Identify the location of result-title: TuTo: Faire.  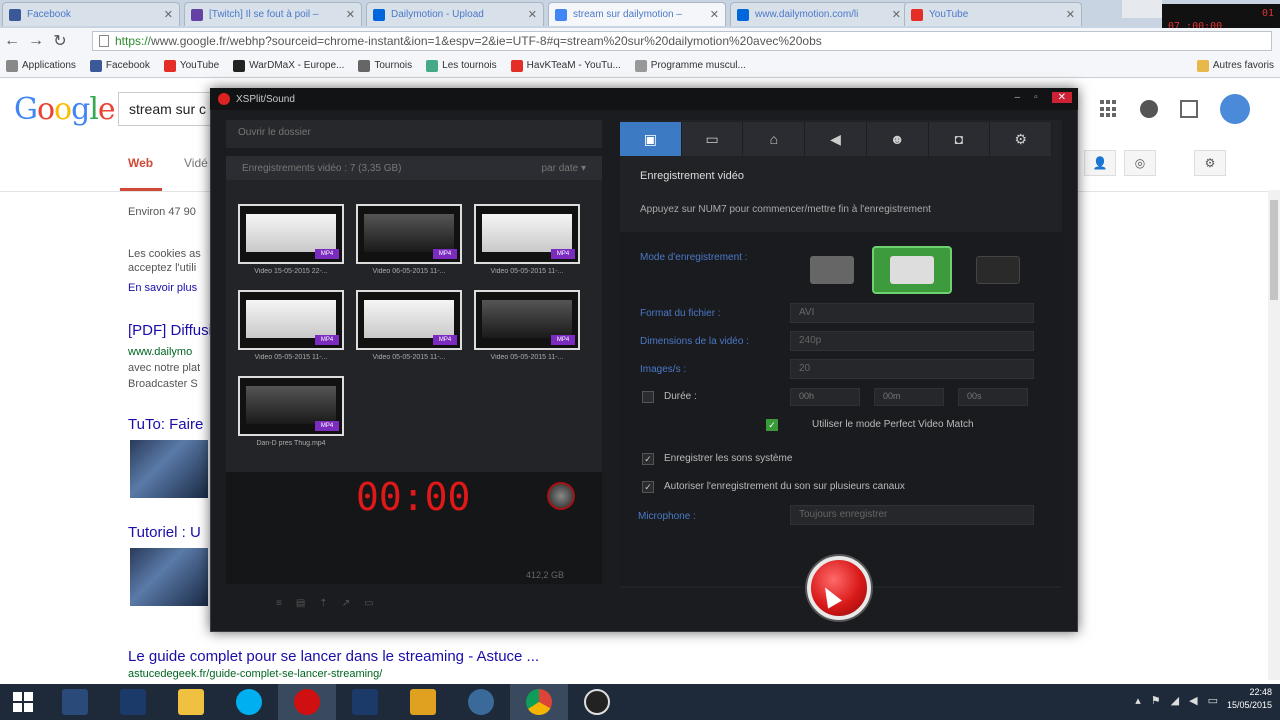
(169, 424).